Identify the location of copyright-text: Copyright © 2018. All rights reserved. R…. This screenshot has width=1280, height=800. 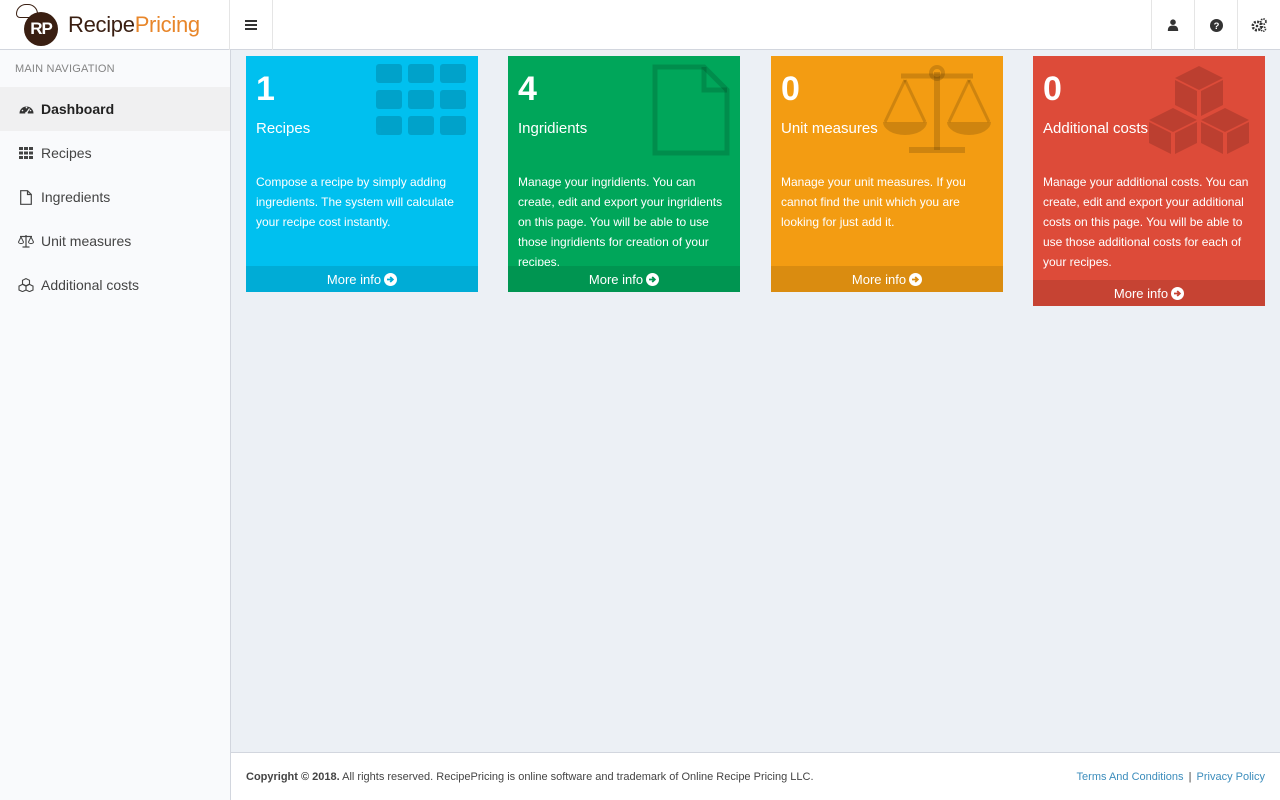
(530, 777).